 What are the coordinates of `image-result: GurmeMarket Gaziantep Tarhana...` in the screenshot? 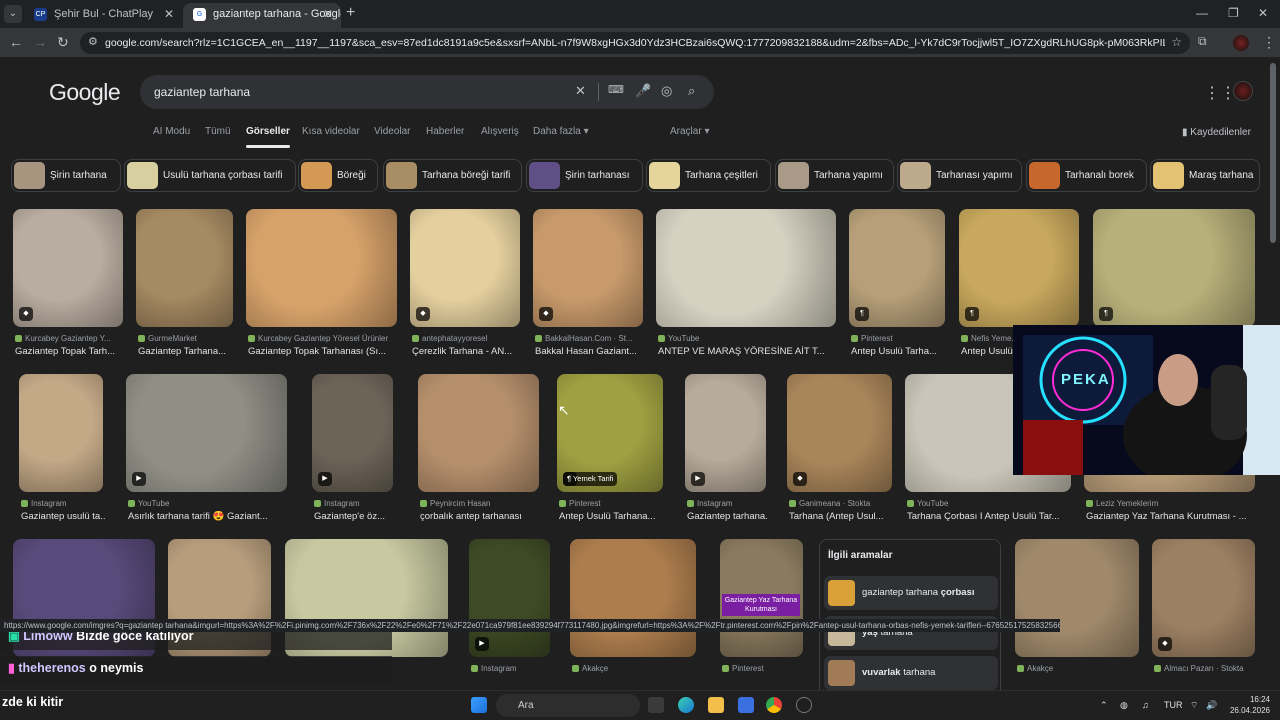 It's located at (184, 284).